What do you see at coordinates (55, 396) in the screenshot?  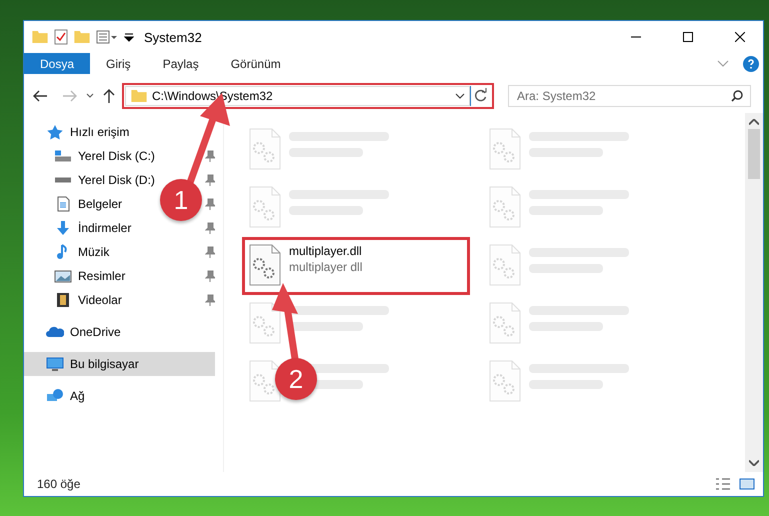 I see `network-icon` at bounding box center [55, 396].